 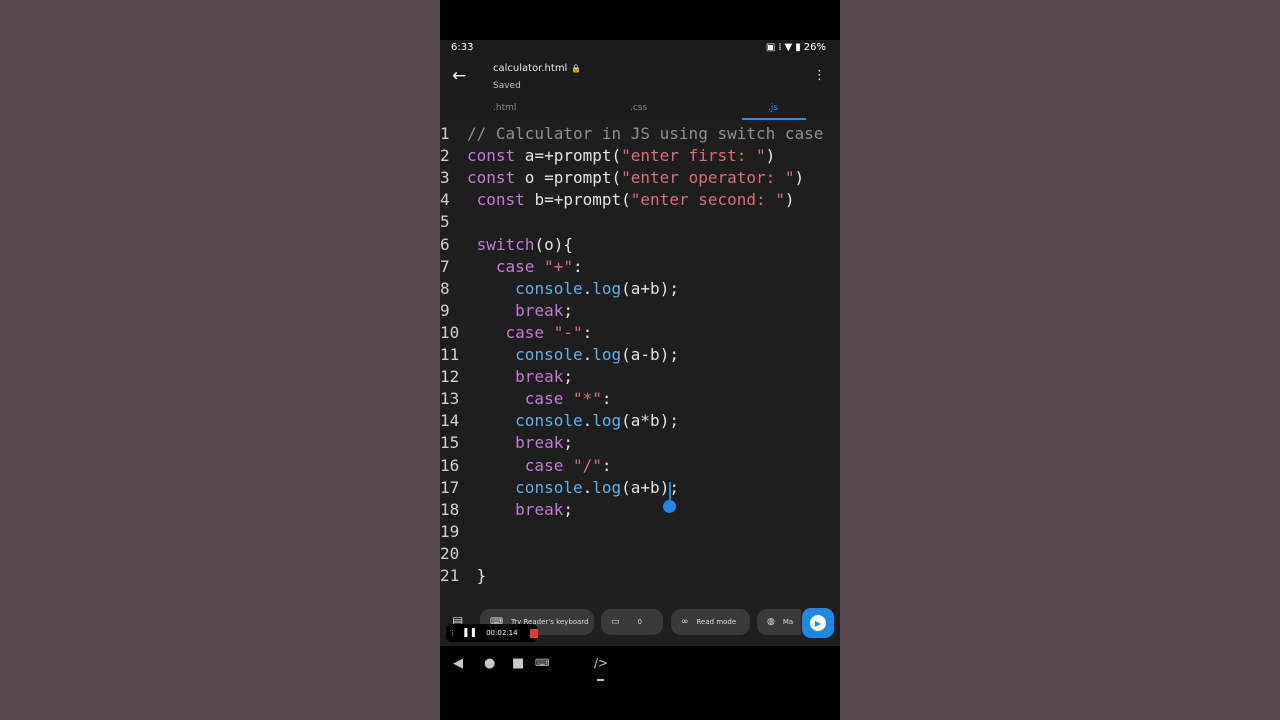 I want to click on run-button: ▶, so click(x=818, y=623).